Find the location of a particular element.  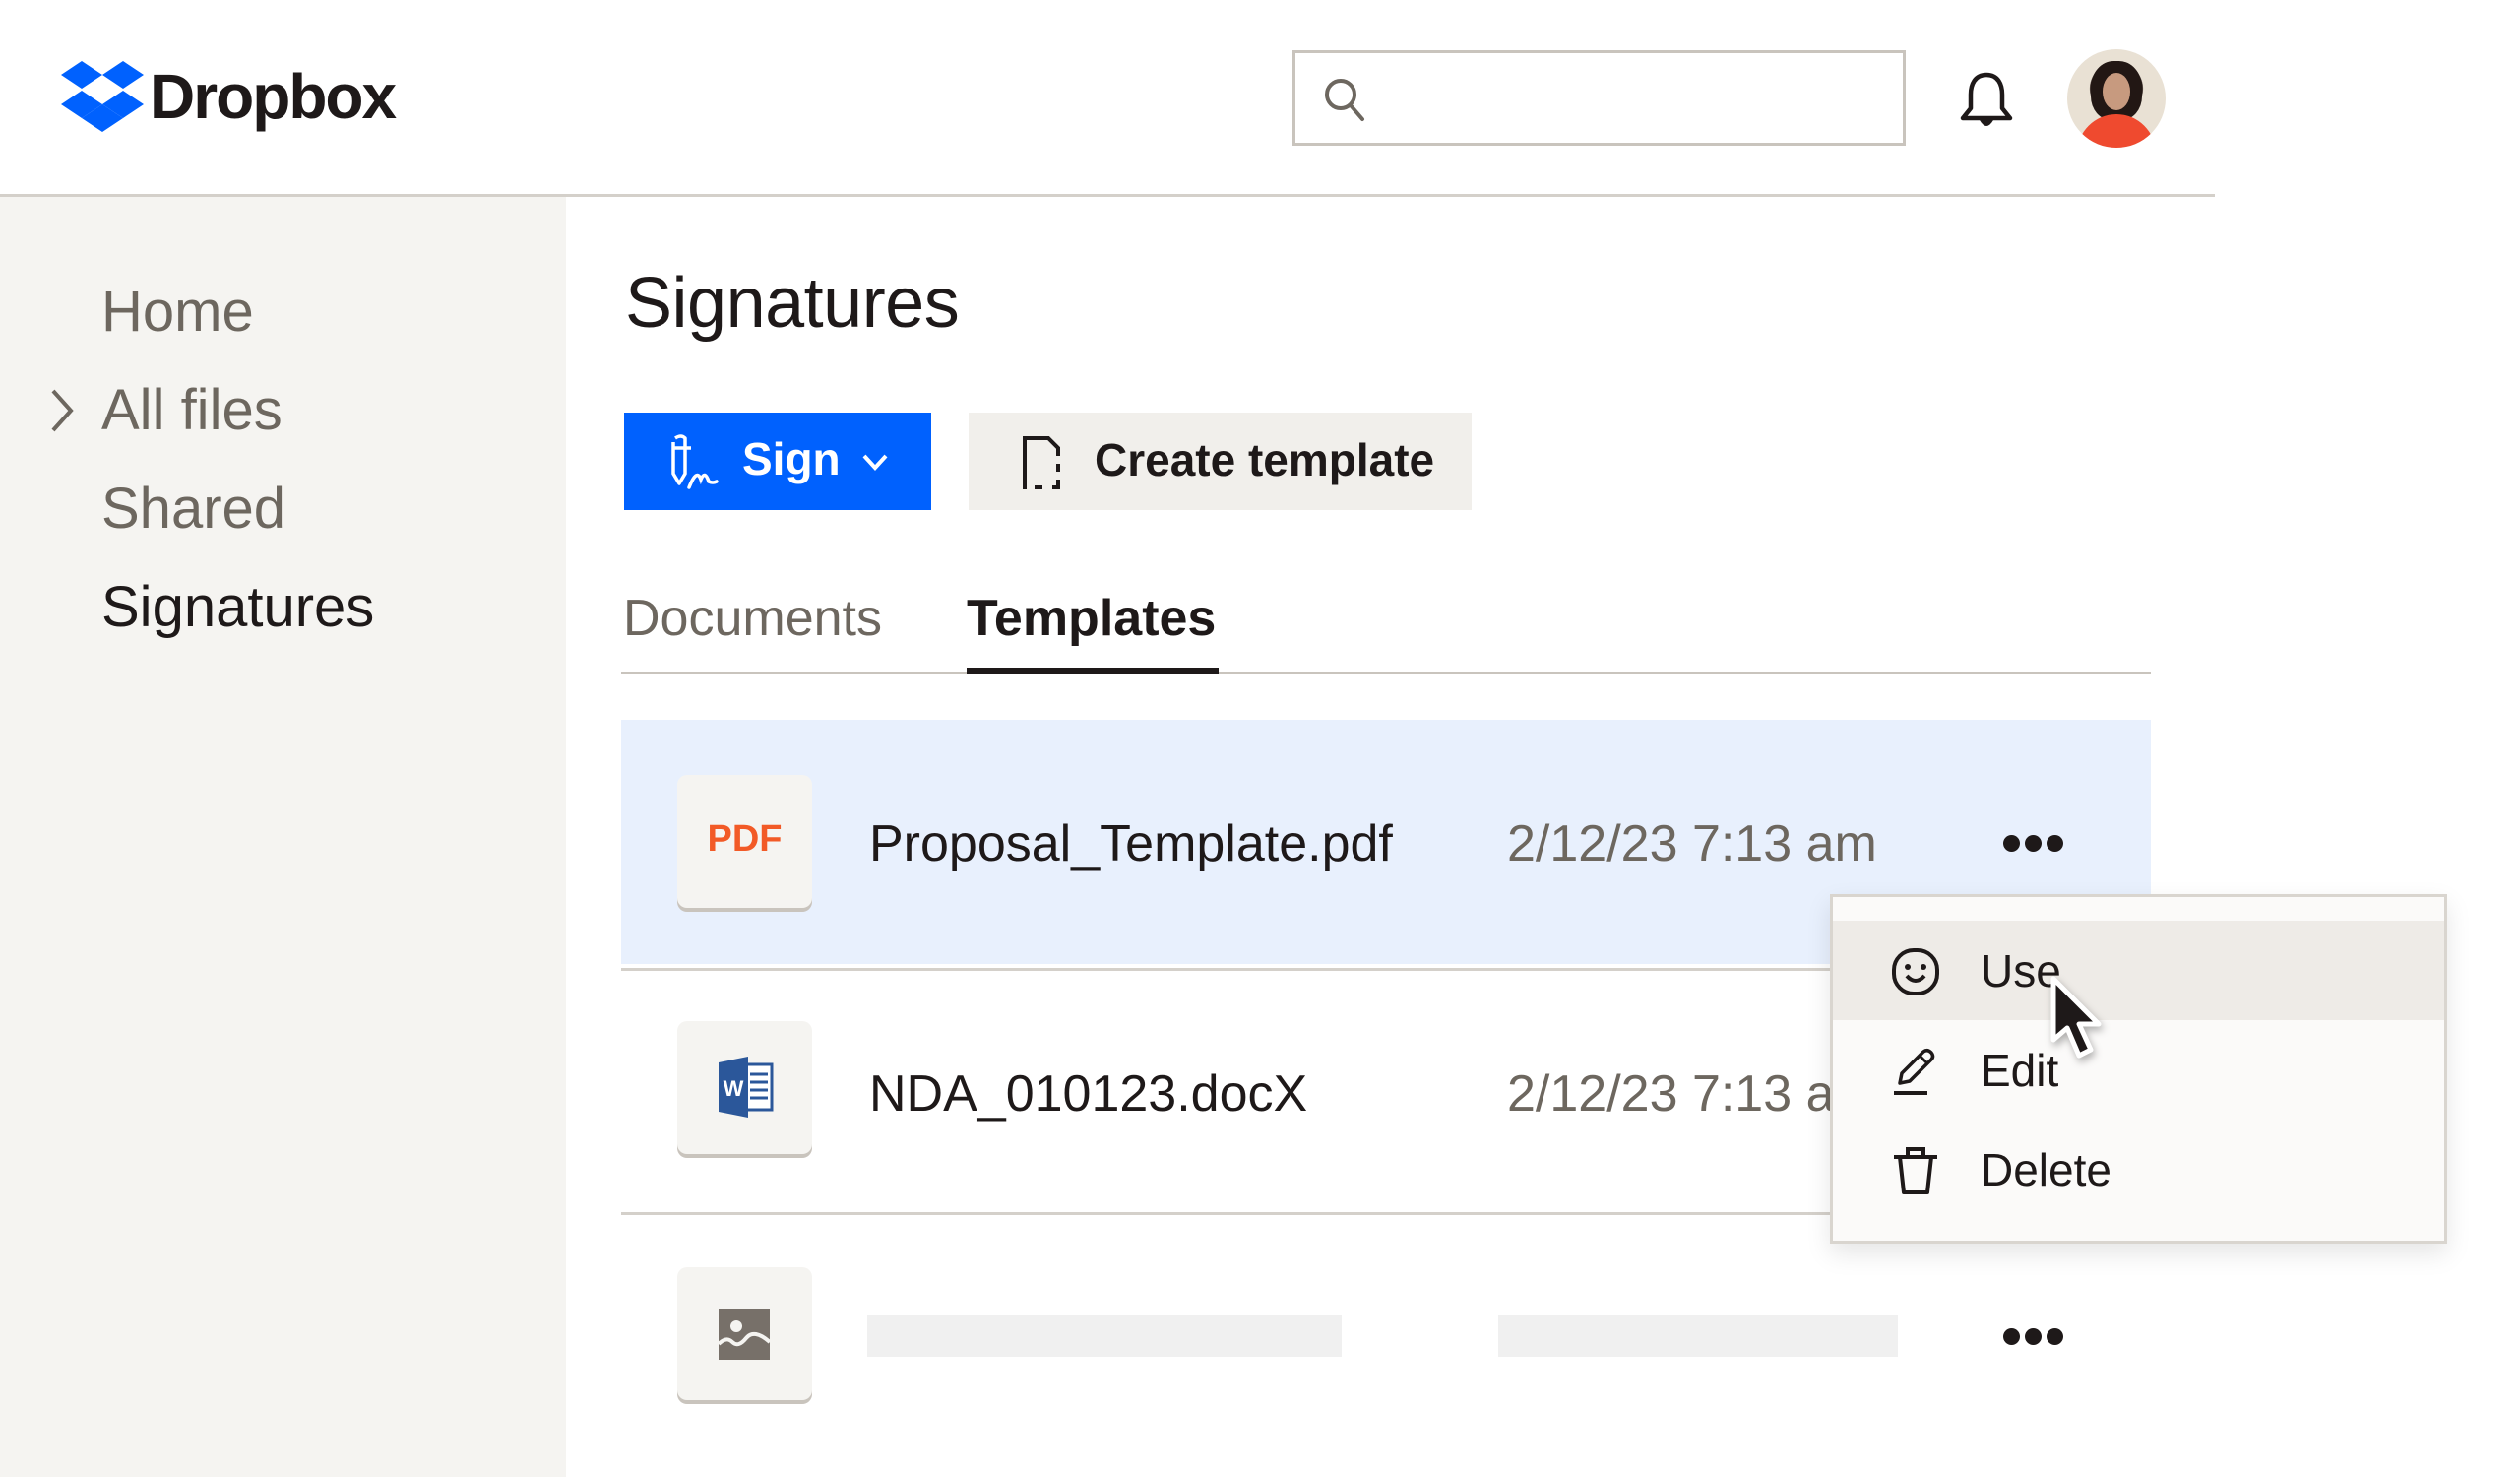

tab-documents: Documents is located at coordinates (752, 618).